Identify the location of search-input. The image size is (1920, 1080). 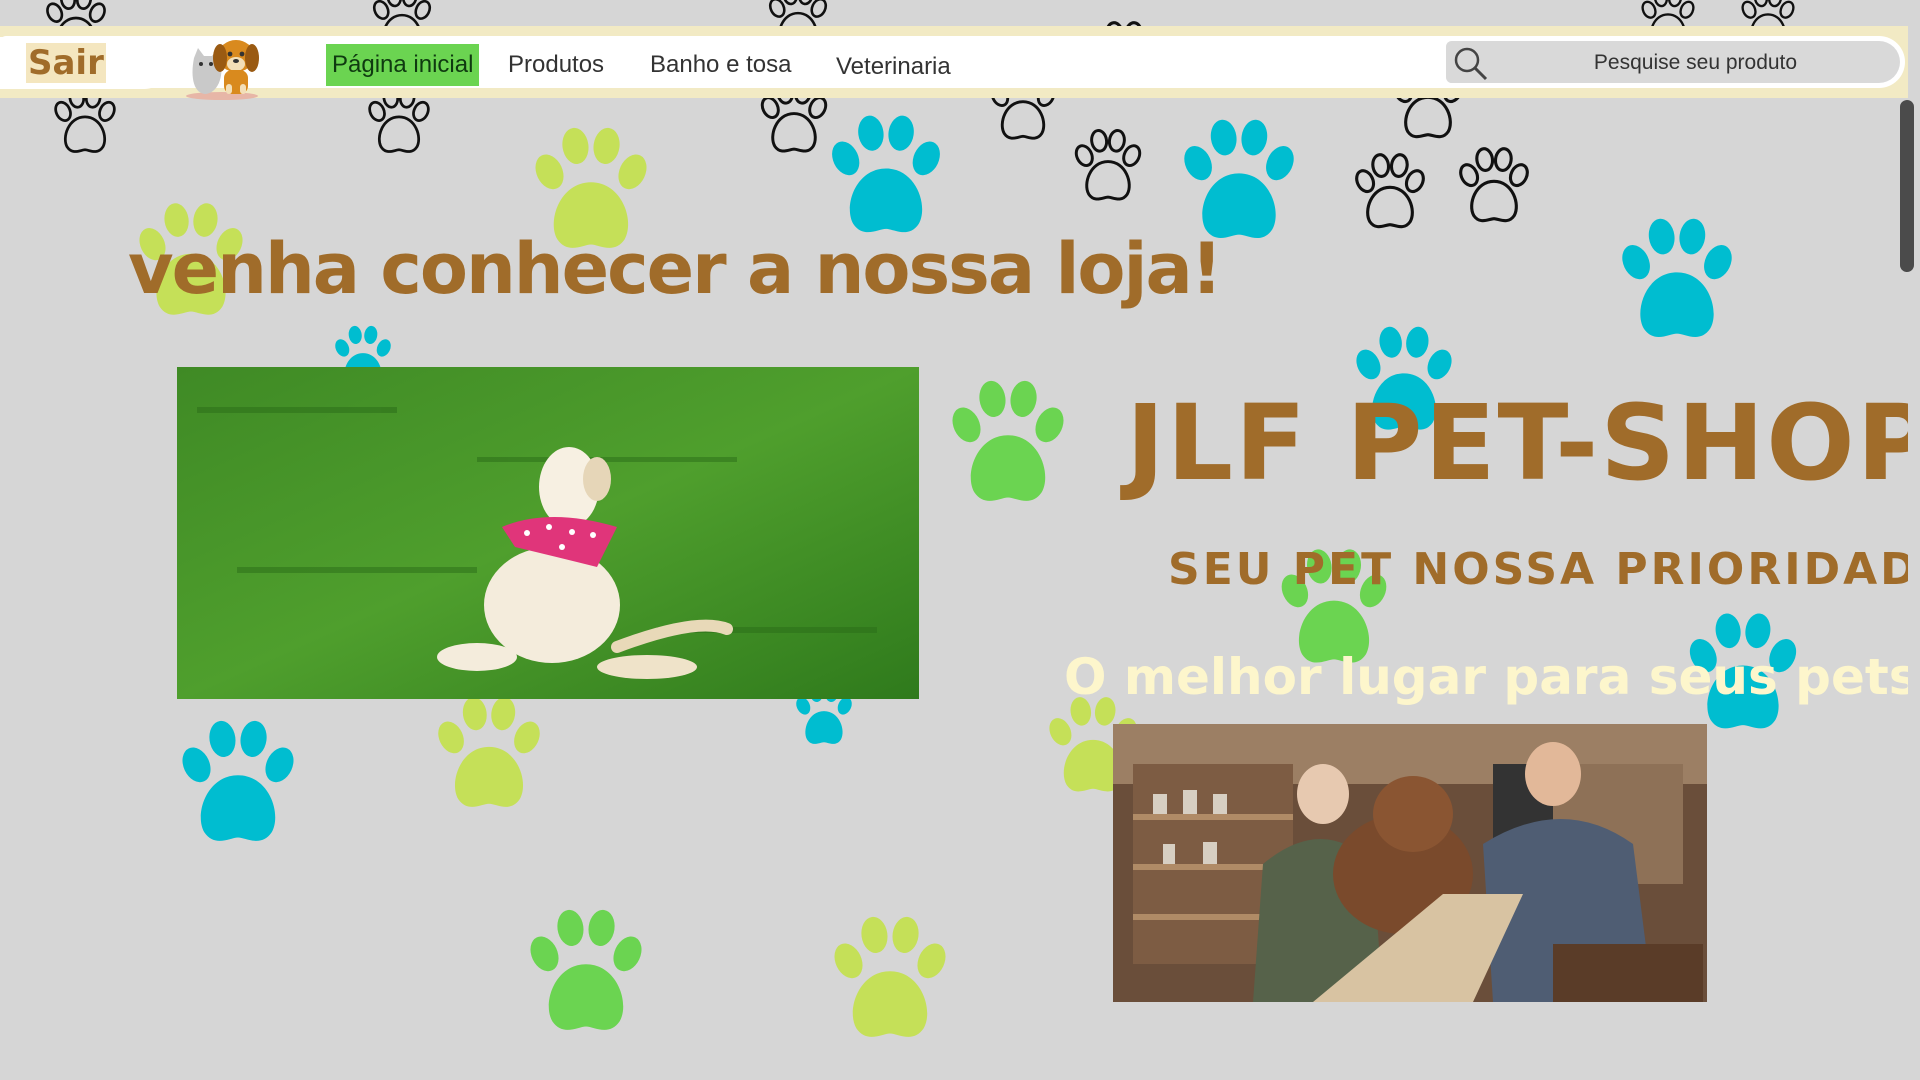
(1695, 63).